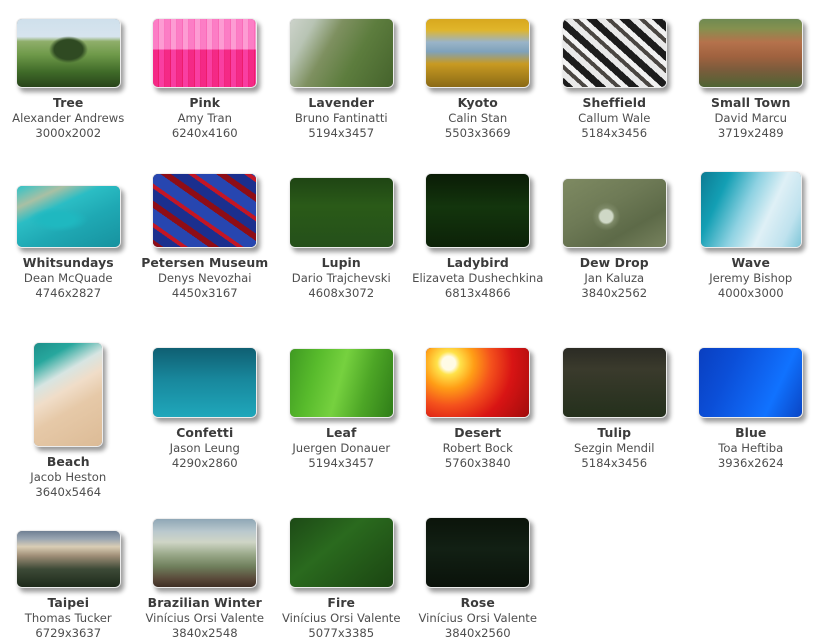 The image size is (820, 644). I want to click on wallpaper-card: Ladybird Elizaveta Dushechkina 6813x4866, so click(478, 245).